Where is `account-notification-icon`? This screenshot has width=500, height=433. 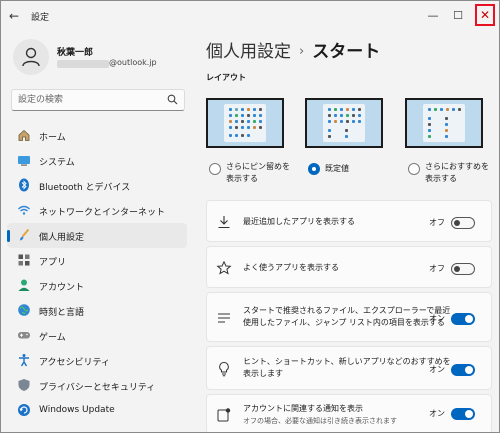 account-notification-icon is located at coordinates (224, 415).